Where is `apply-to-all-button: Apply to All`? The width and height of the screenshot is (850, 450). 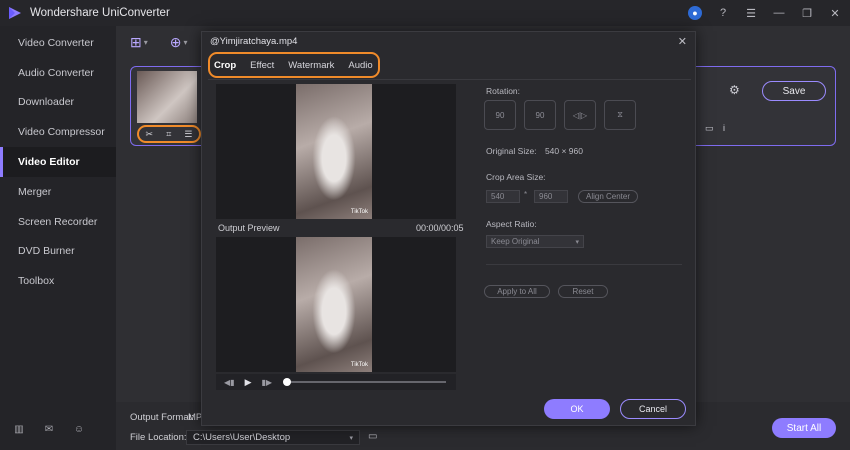 apply-to-all-button: Apply to All is located at coordinates (517, 291).